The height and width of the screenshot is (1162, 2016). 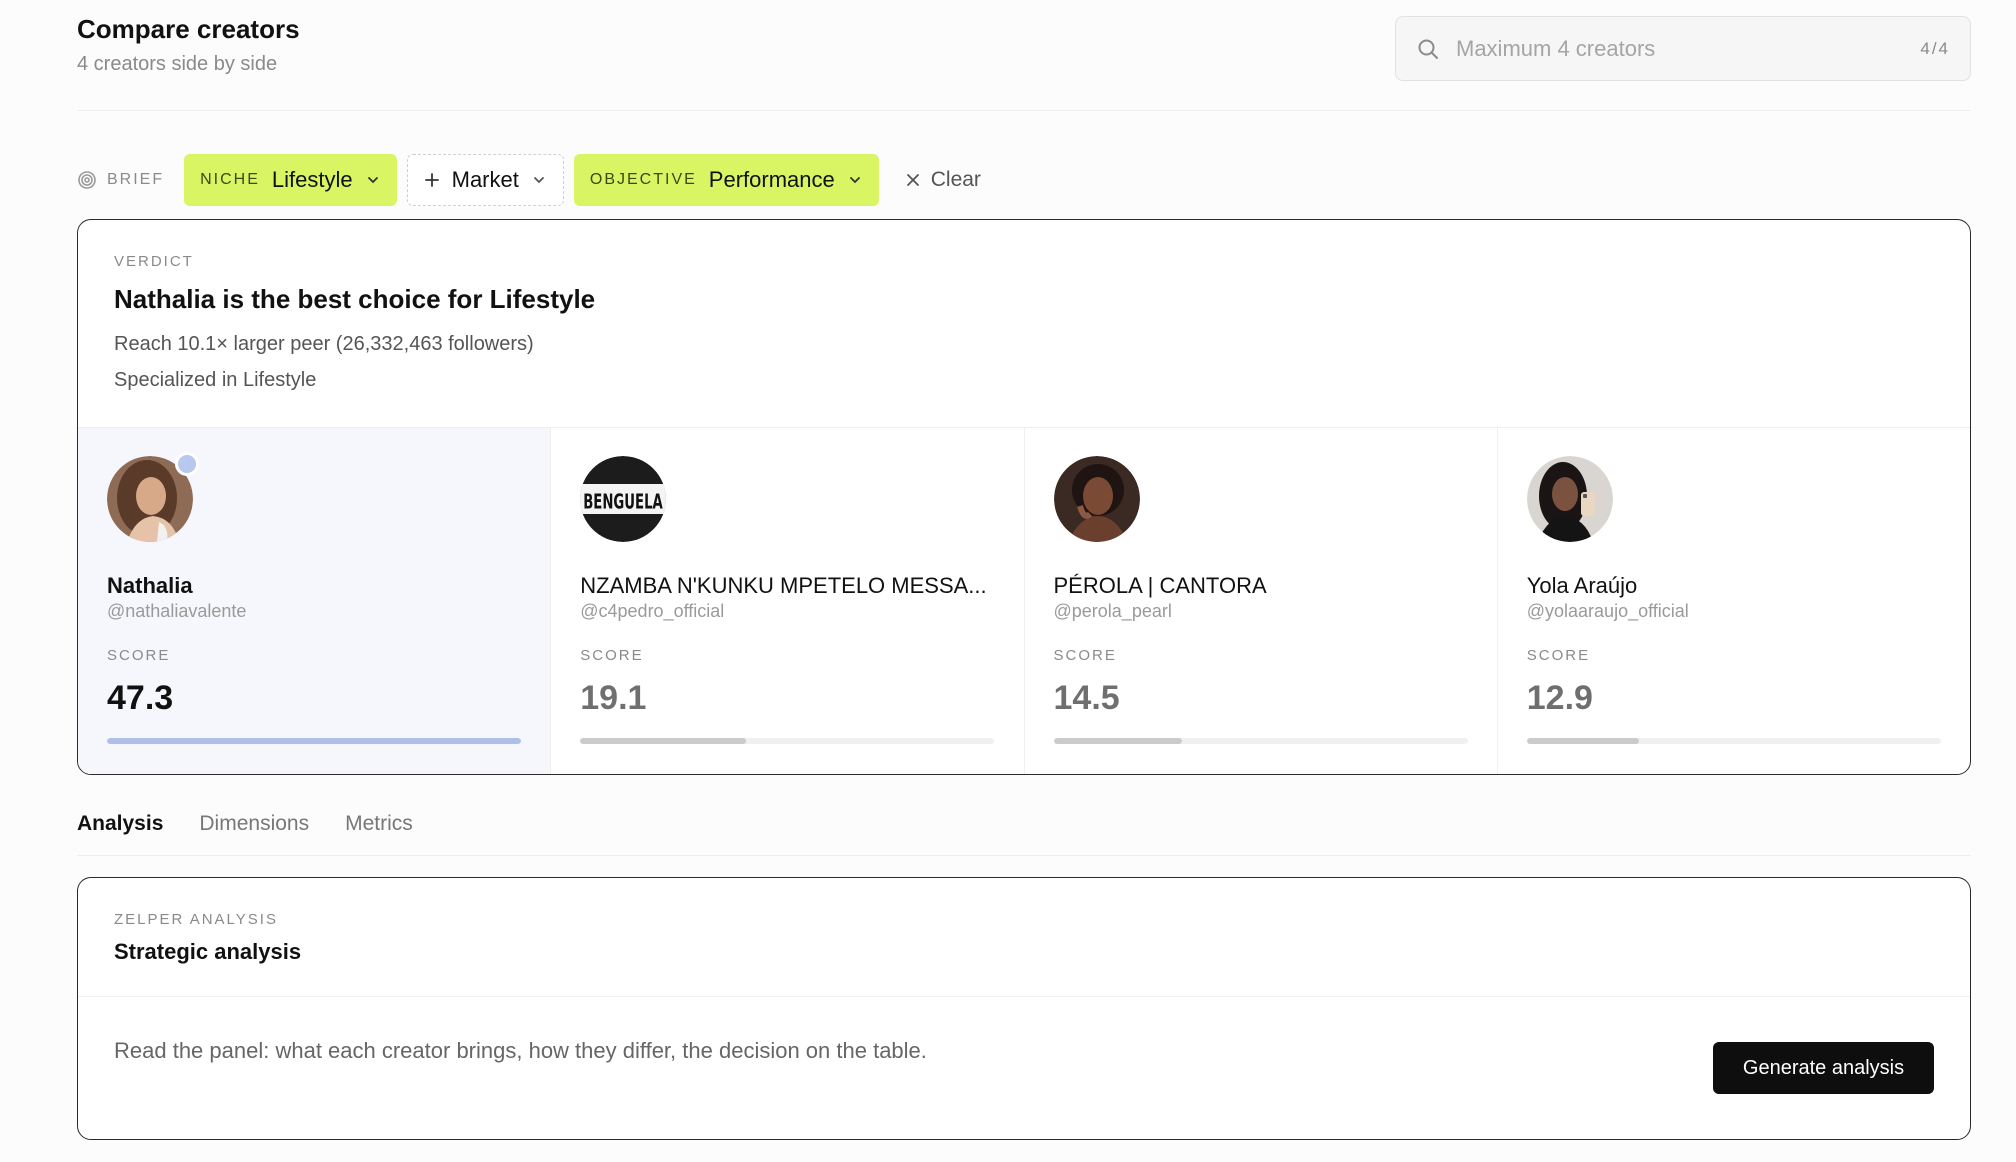 I want to click on header-divider, so click(x=1024, y=110).